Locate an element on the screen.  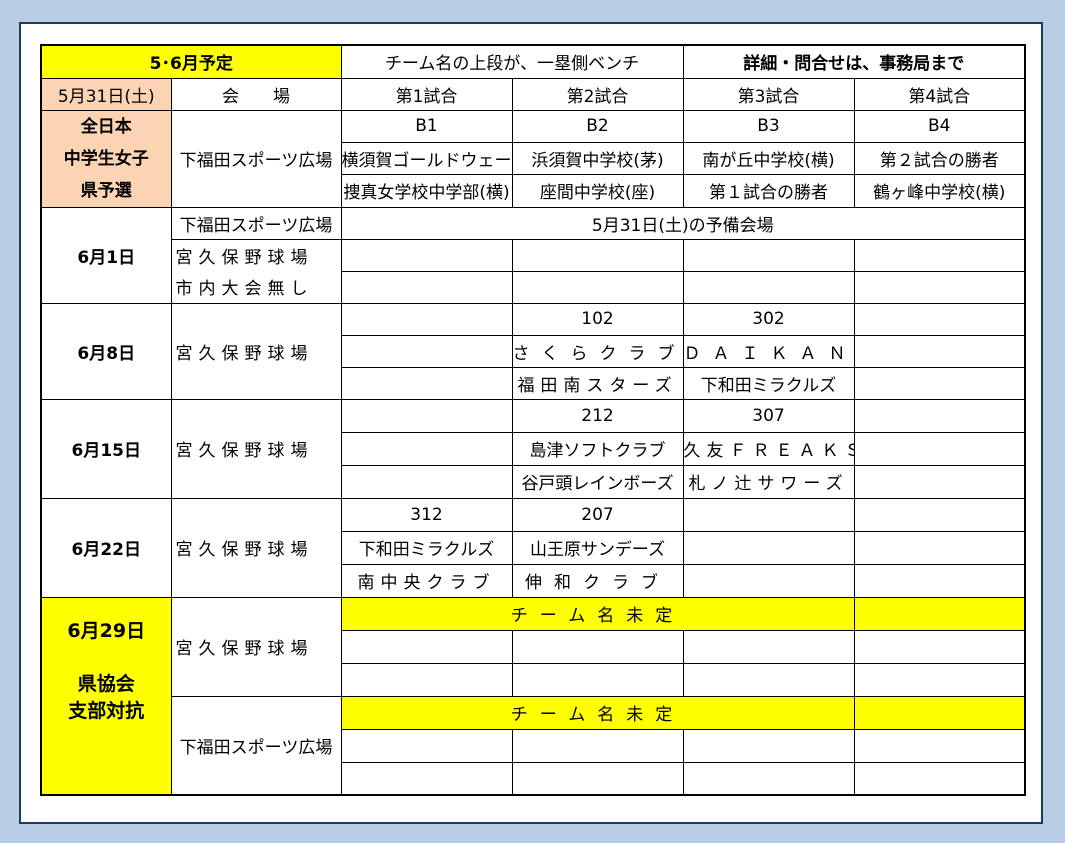
date-cell: 6月8日 is located at coordinates (106, 351).